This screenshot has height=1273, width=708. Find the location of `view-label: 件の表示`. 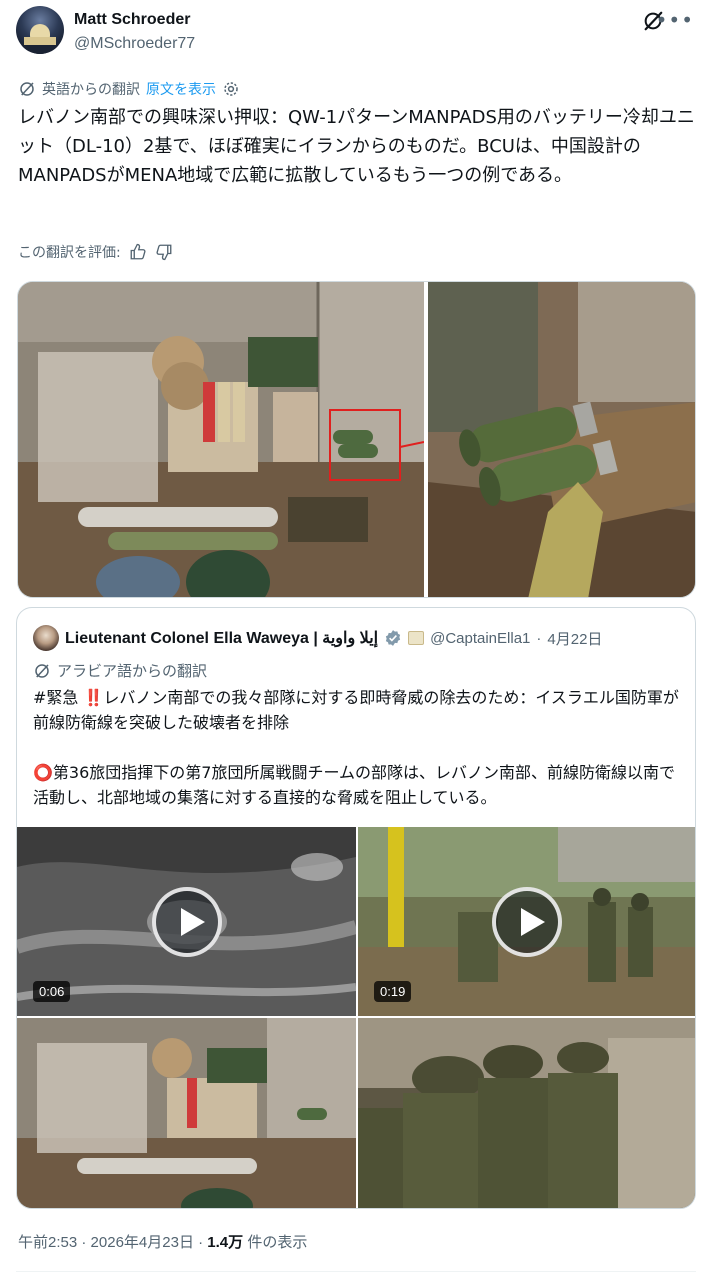

view-label: 件の表示 is located at coordinates (277, 1242).